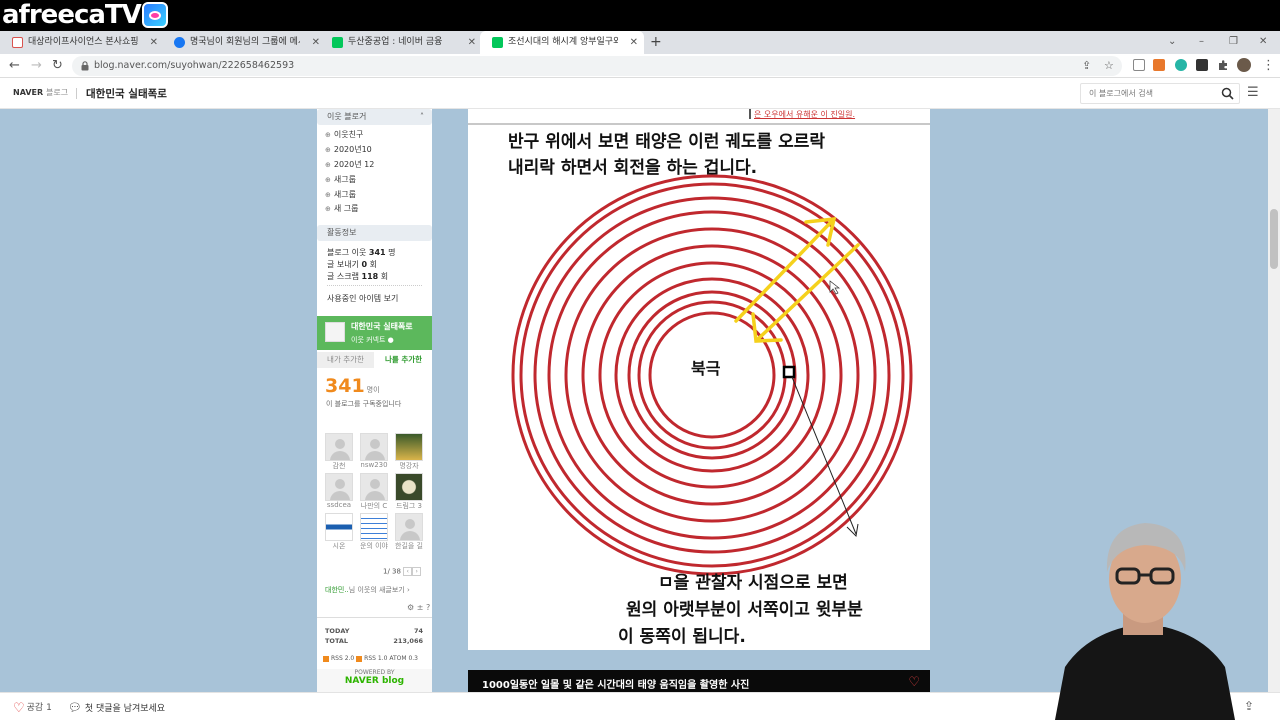  Describe the element at coordinates (409, 546) in the screenshot. I see `neighbor-name: 한길을 길` at that location.